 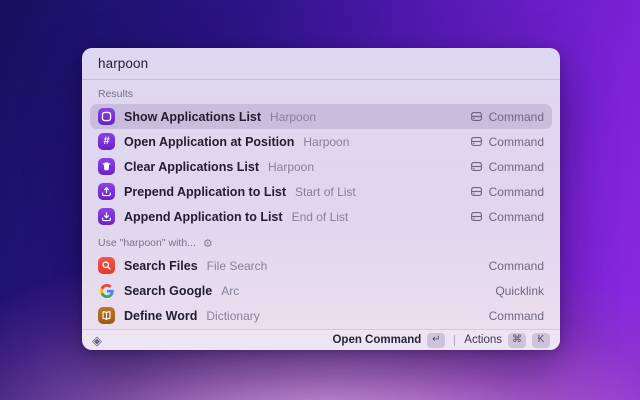 What do you see at coordinates (106, 290) in the screenshot?
I see `google-g-icon` at bounding box center [106, 290].